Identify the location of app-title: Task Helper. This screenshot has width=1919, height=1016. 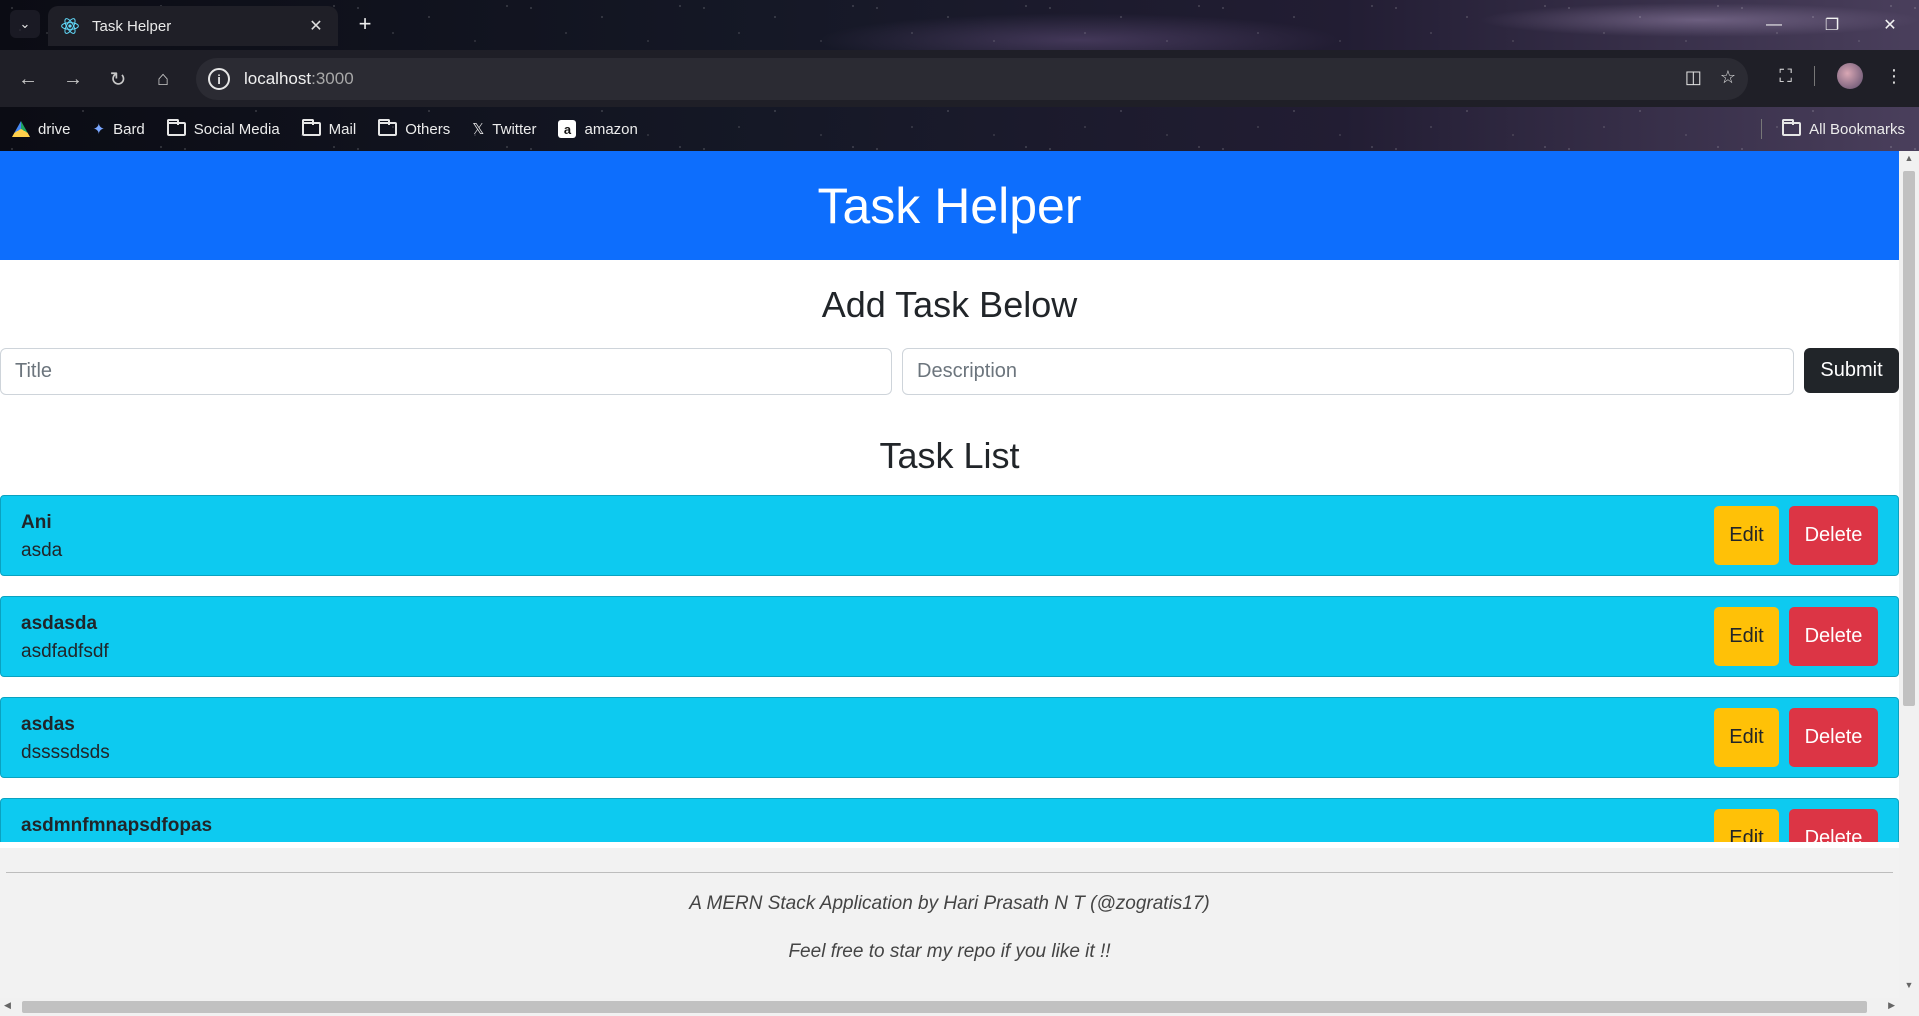
(949, 205).